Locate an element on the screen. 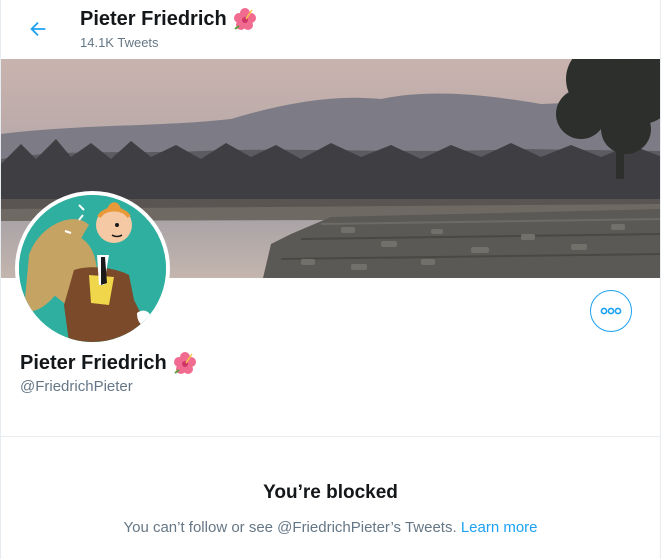 The image size is (665, 559). more-dots-icon is located at coordinates (611, 311).